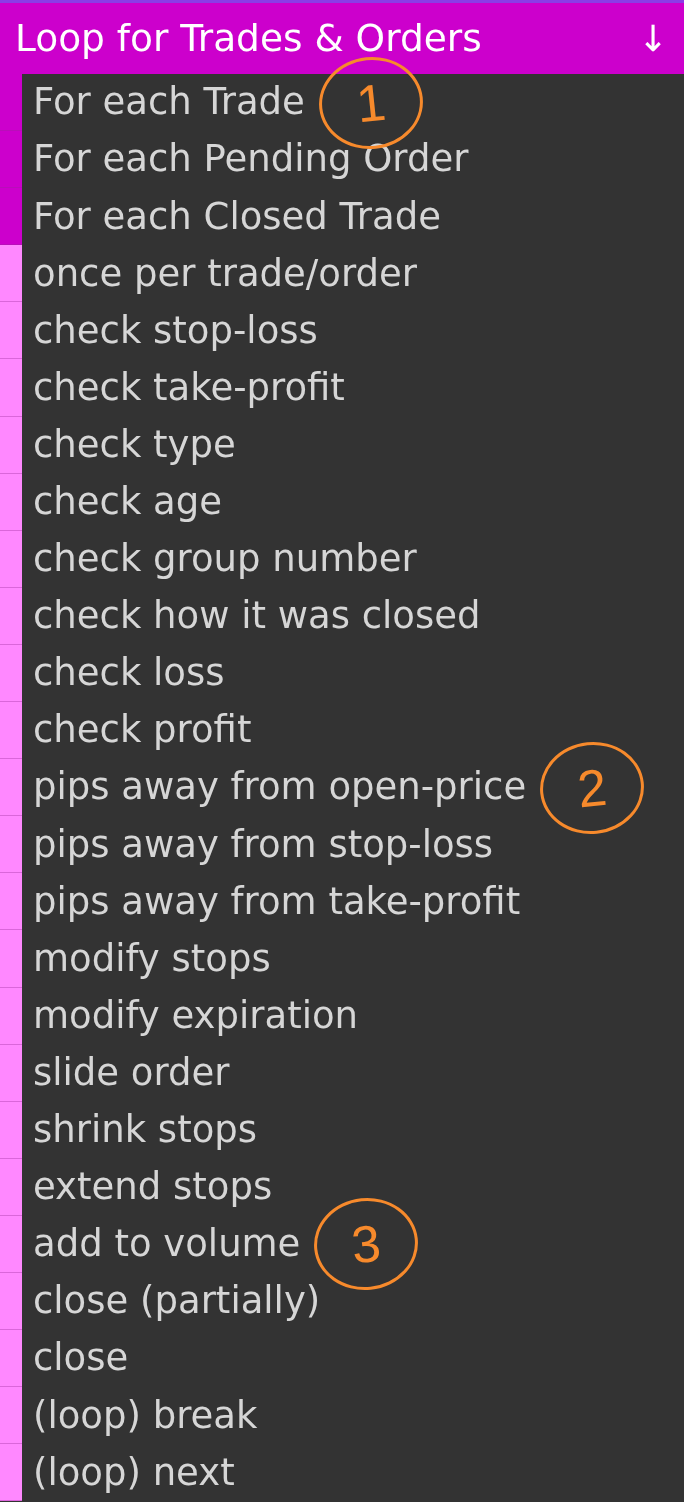  I want to click on block-item-label: once per trade/order, so click(225, 273).